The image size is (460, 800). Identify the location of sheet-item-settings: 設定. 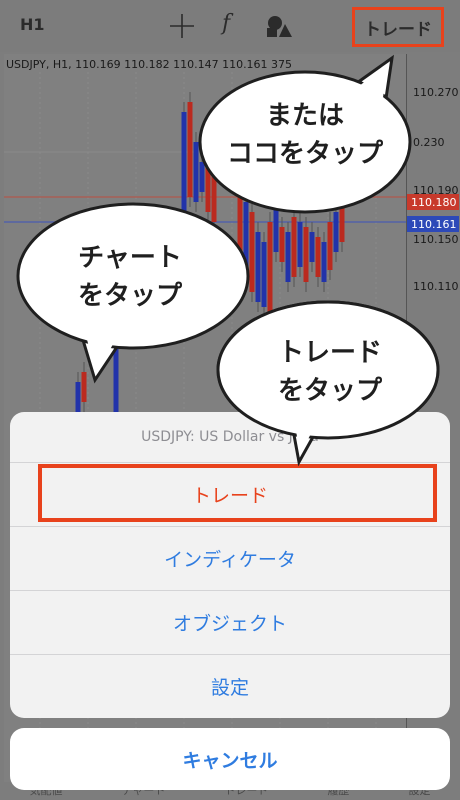
(230, 686).